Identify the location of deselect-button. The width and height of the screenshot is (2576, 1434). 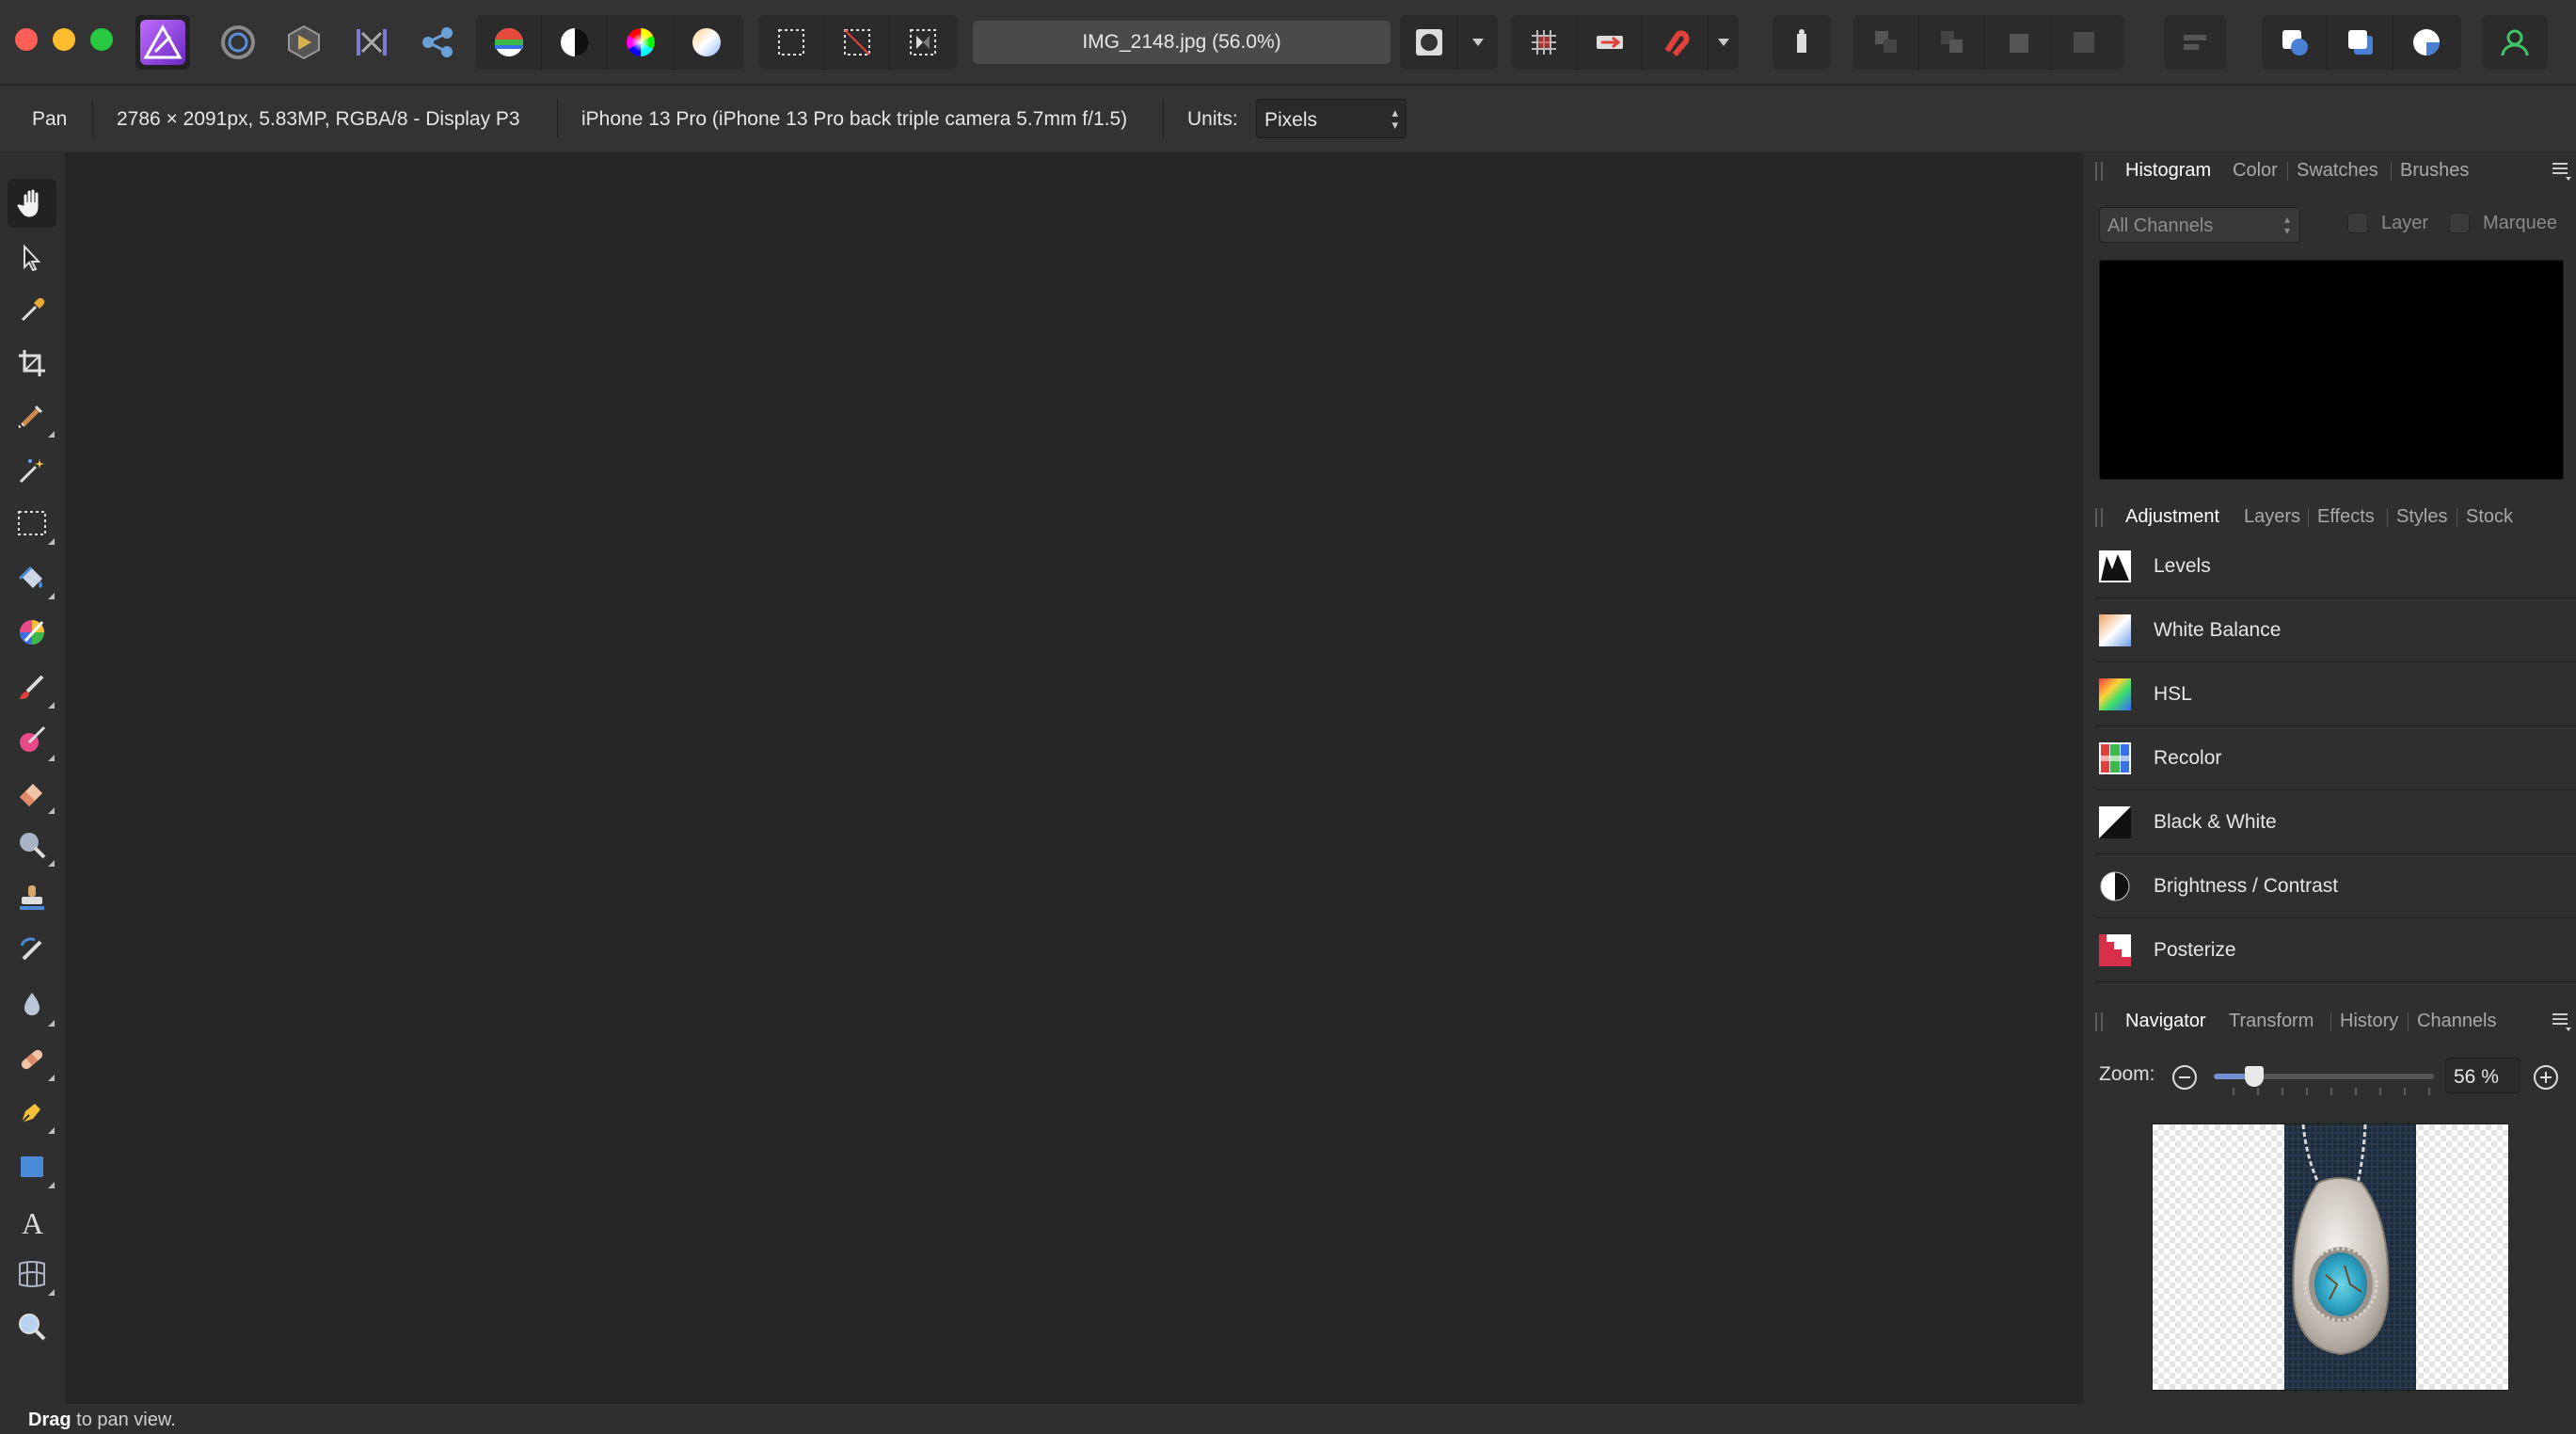
(857, 42).